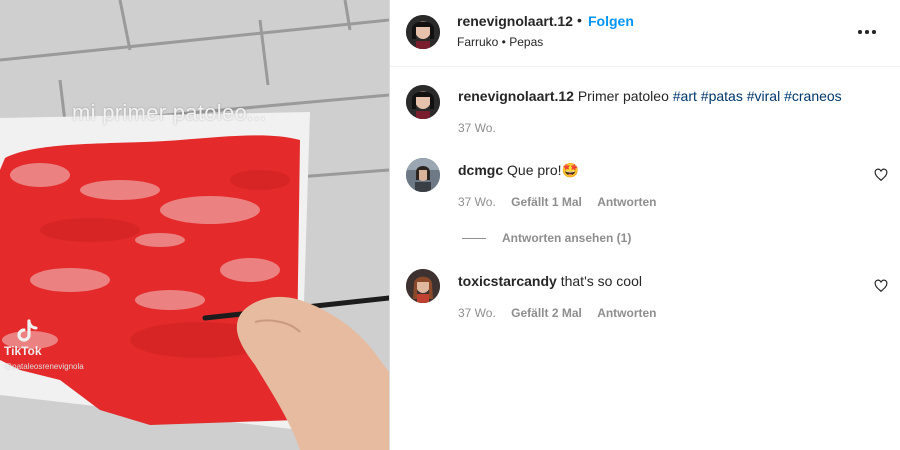 The height and width of the screenshot is (450, 900). I want to click on tiktok-handle: @pataleosrenevignola, so click(44, 366).